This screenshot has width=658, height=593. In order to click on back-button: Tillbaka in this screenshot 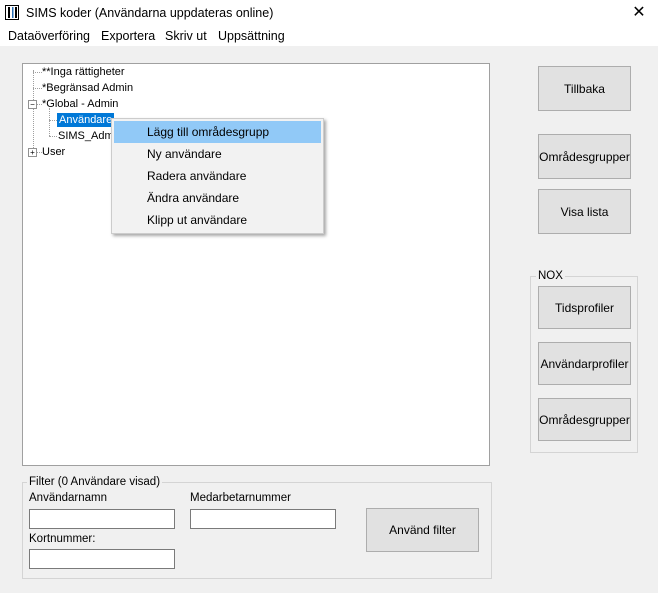, I will do `click(584, 88)`.